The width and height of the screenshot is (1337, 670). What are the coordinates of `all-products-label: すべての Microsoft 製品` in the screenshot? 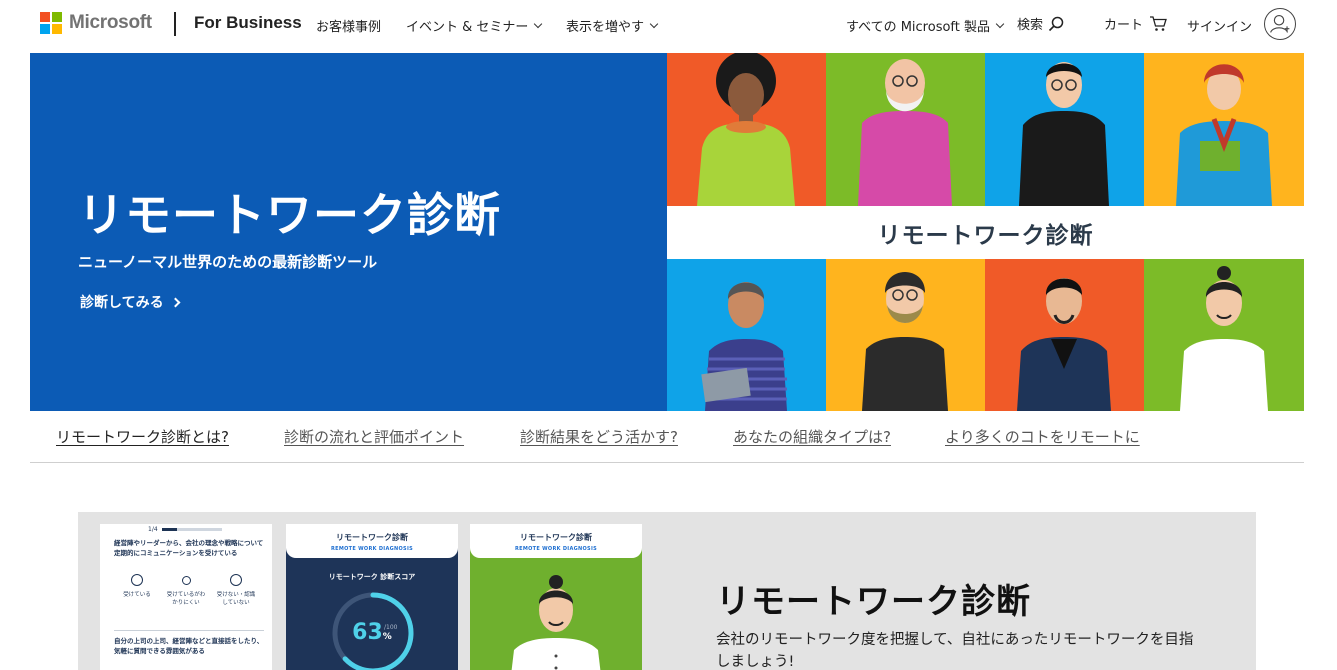 It's located at (918, 27).